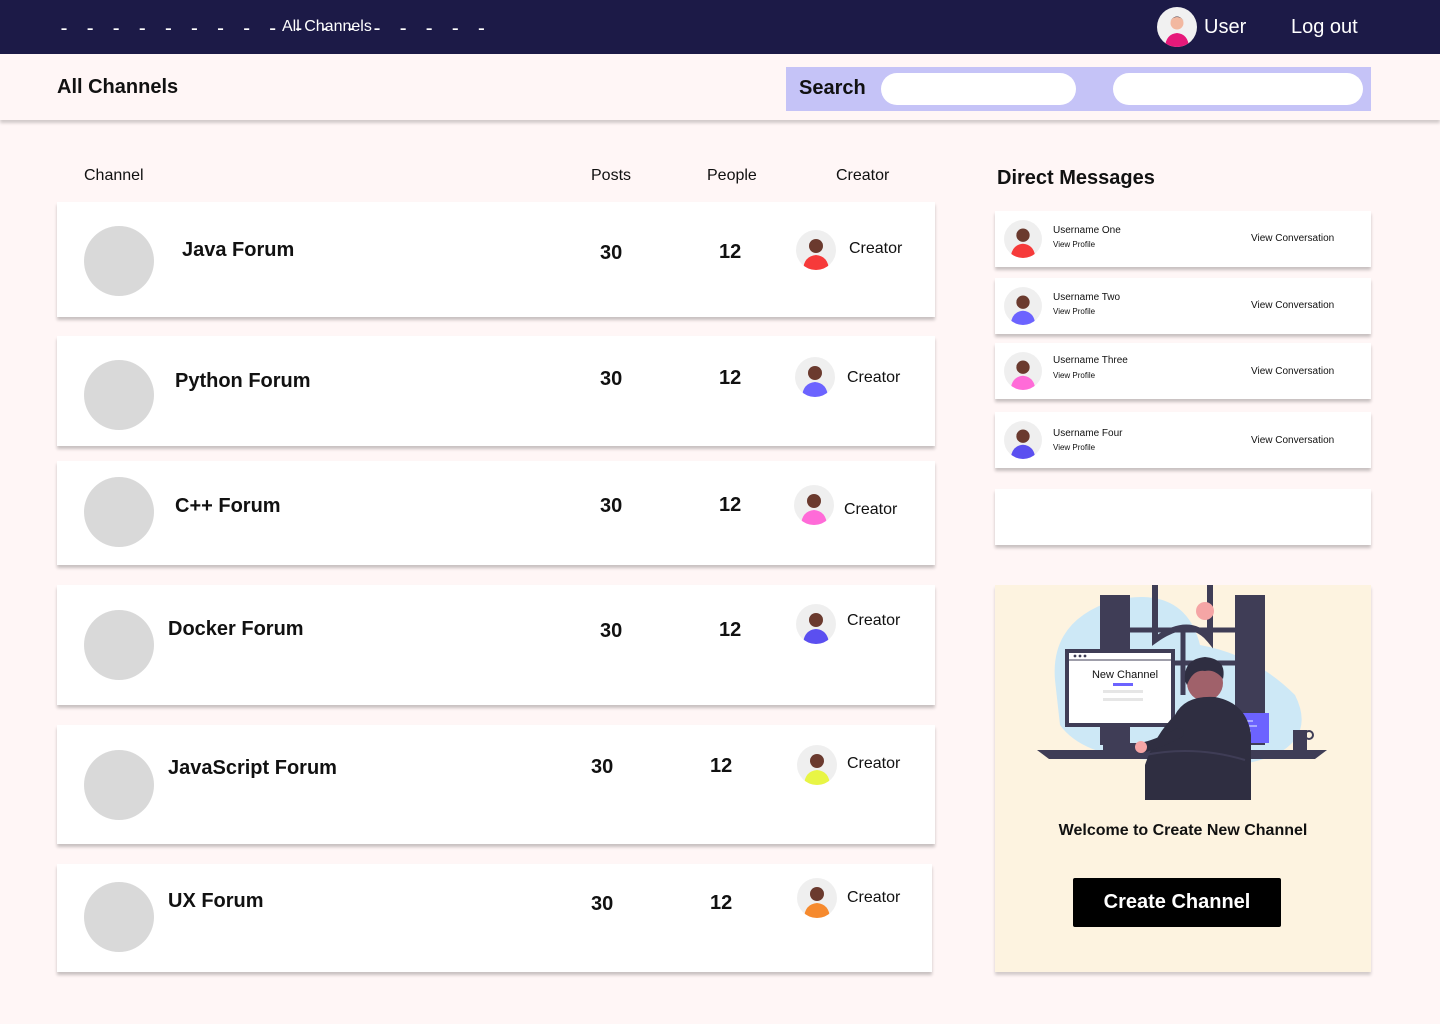  What do you see at coordinates (494, 918) in the screenshot?
I see `channel-row: UX Forum 30 12 Creator` at bounding box center [494, 918].